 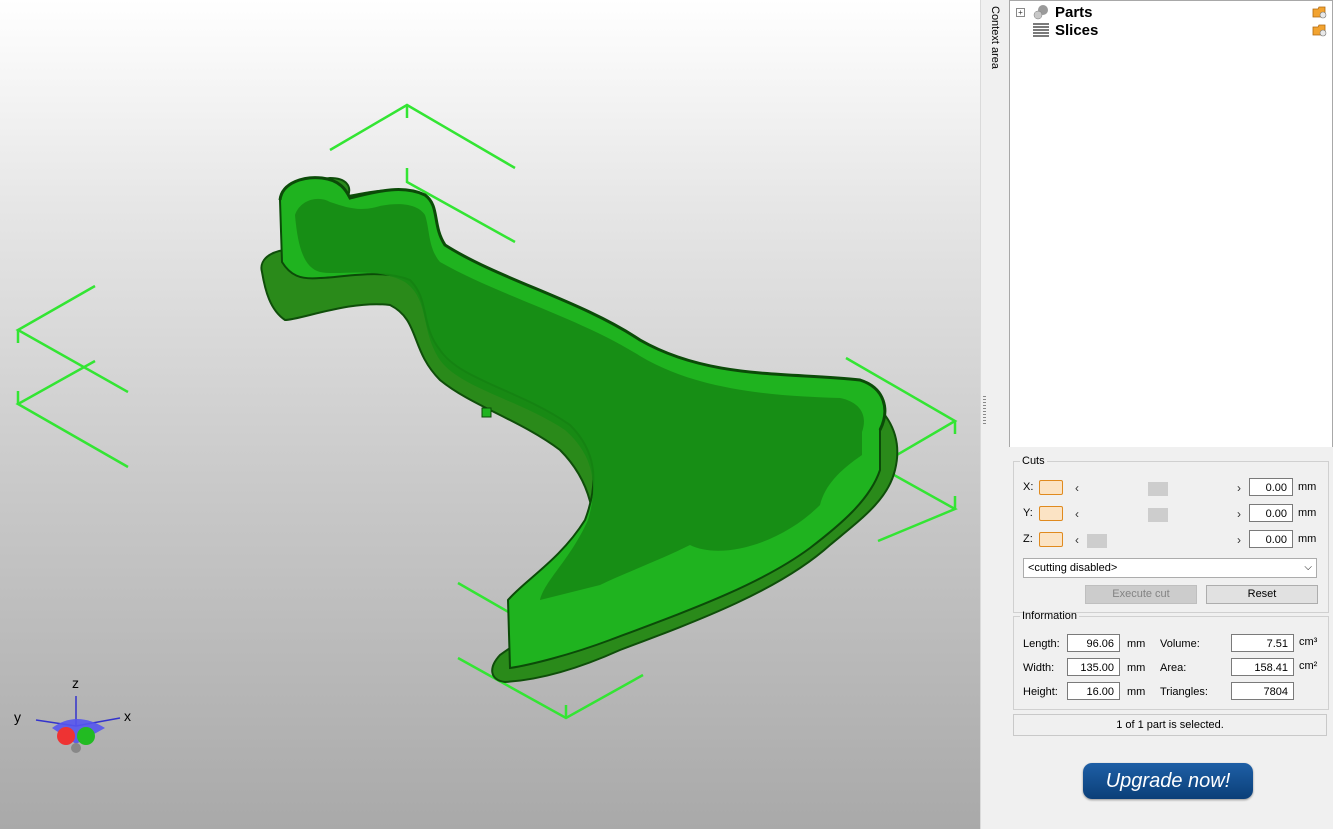 What do you see at coordinates (1041, 30) in the screenshot?
I see `slices-lines-icon` at bounding box center [1041, 30].